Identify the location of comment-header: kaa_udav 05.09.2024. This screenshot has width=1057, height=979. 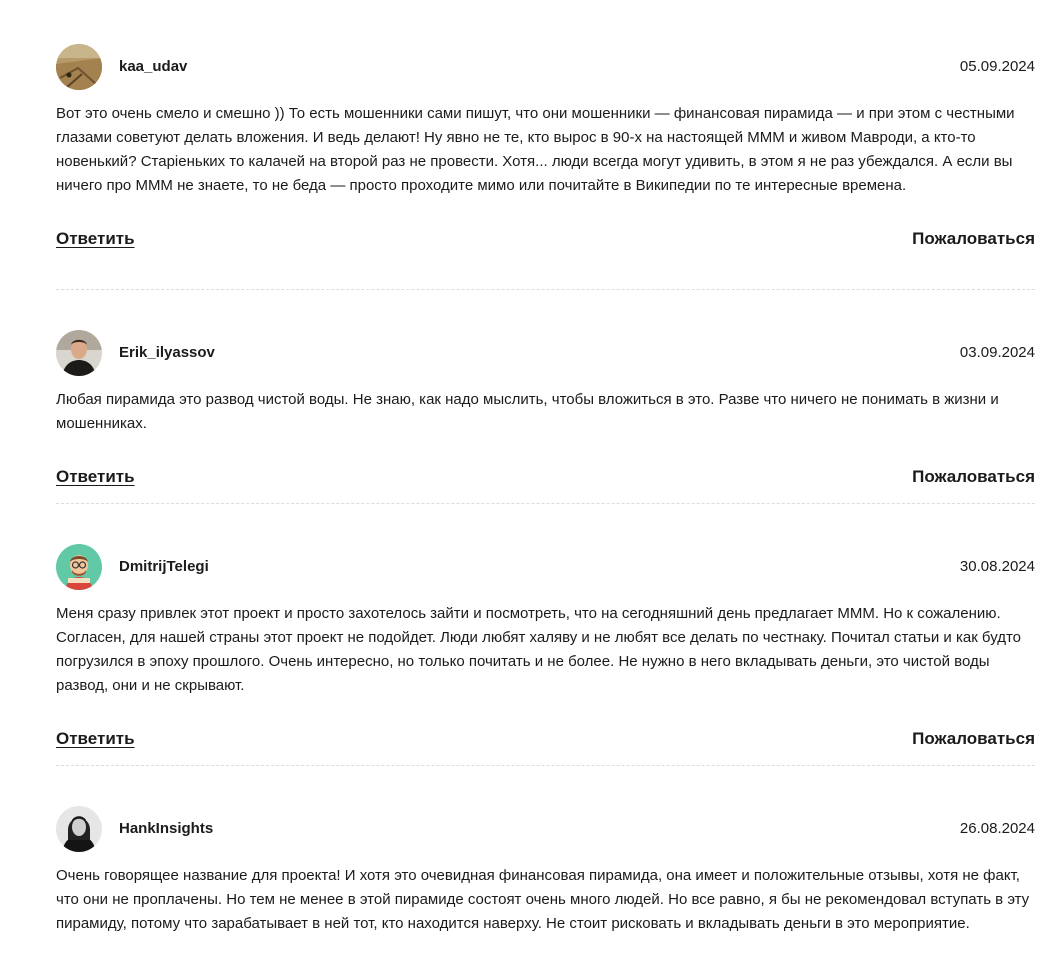
(545, 67).